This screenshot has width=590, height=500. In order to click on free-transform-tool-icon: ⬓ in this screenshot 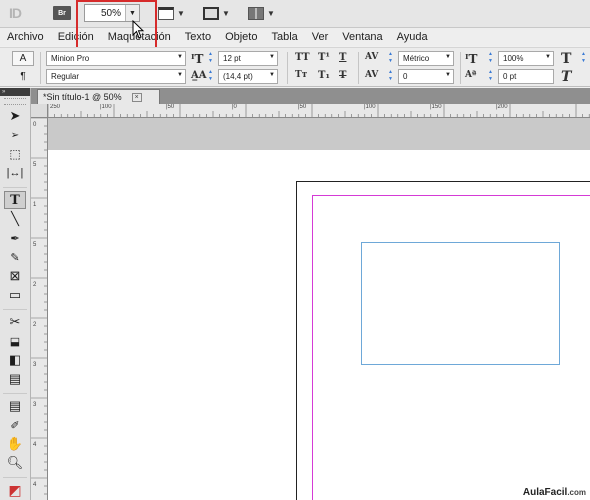, I will do `click(15, 341)`.